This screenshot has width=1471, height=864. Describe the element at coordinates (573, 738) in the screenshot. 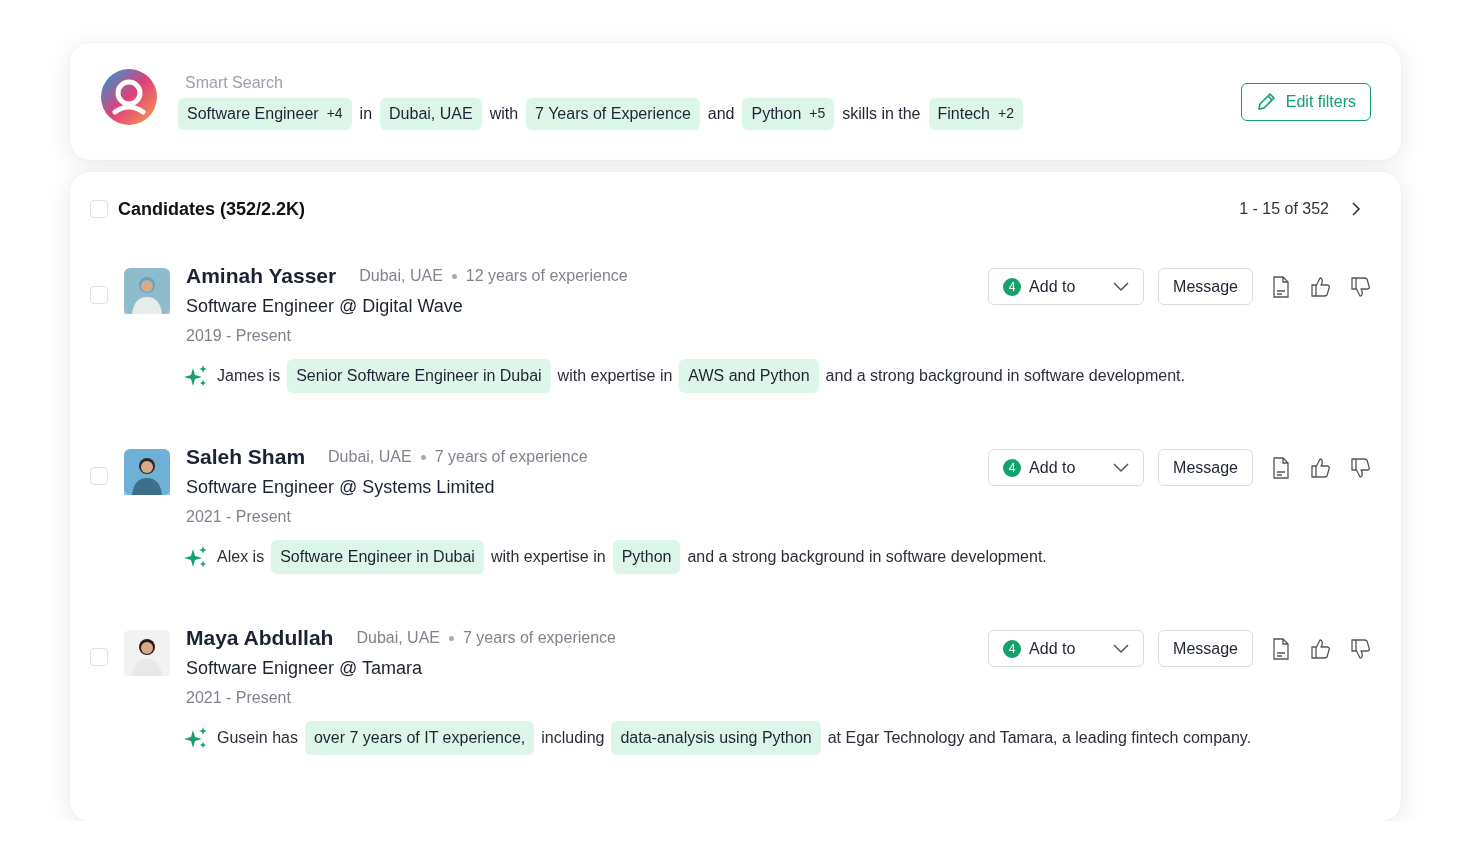

I see `summary-text: including` at that location.